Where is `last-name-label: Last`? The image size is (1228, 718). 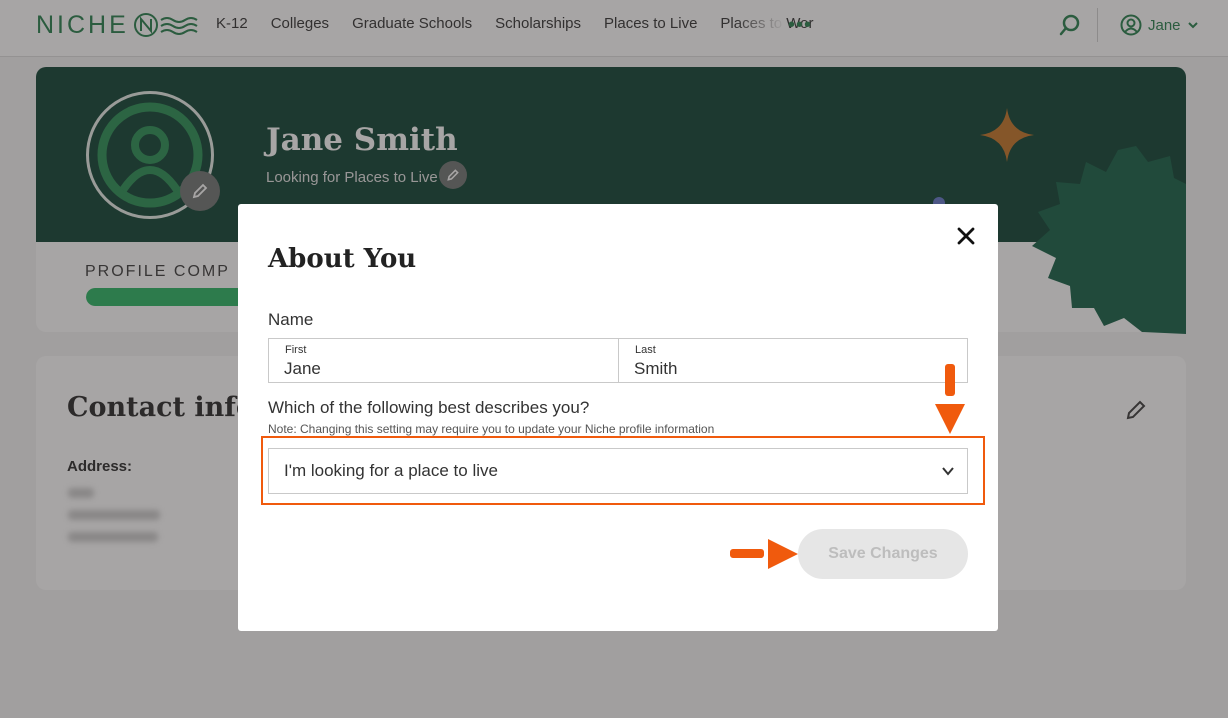 last-name-label: Last is located at coordinates (645, 350).